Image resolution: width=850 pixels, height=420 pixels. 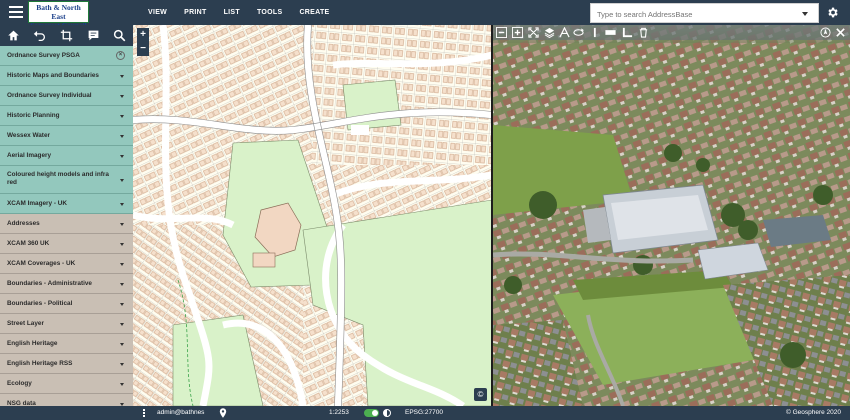 What do you see at coordinates (119, 35) in the screenshot?
I see `search-icon` at bounding box center [119, 35].